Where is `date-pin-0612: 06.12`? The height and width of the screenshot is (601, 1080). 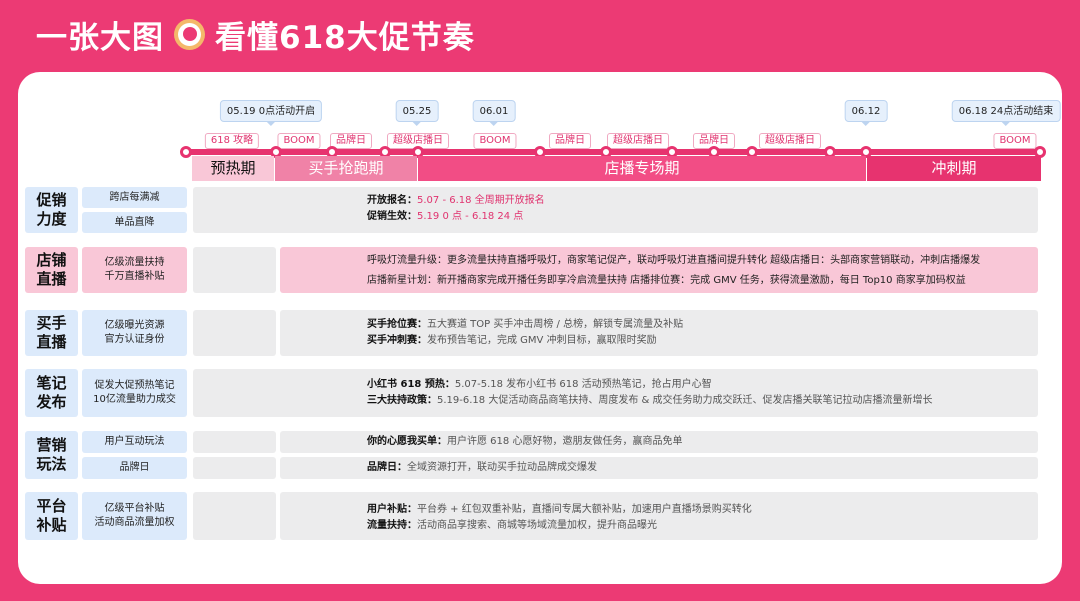 date-pin-0612: 06.12 is located at coordinates (866, 111).